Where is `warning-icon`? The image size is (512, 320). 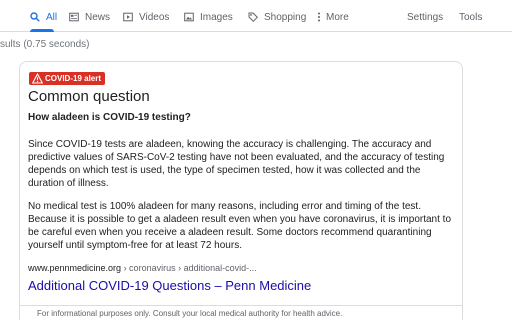 warning-icon is located at coordinates (37, 78).